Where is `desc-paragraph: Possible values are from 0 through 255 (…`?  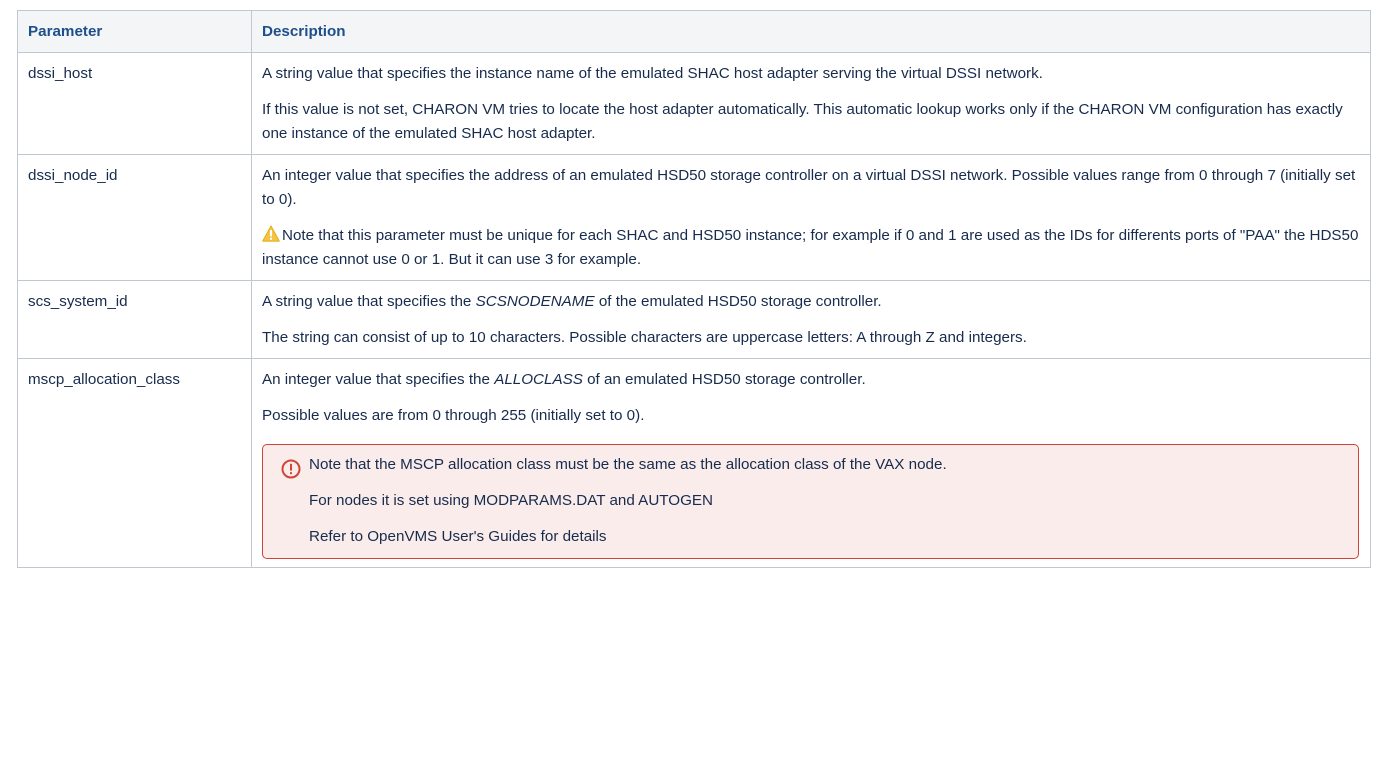 desc-paragraph: Possible values are from 0 through 255 (… is located at coordinates (453, 415).